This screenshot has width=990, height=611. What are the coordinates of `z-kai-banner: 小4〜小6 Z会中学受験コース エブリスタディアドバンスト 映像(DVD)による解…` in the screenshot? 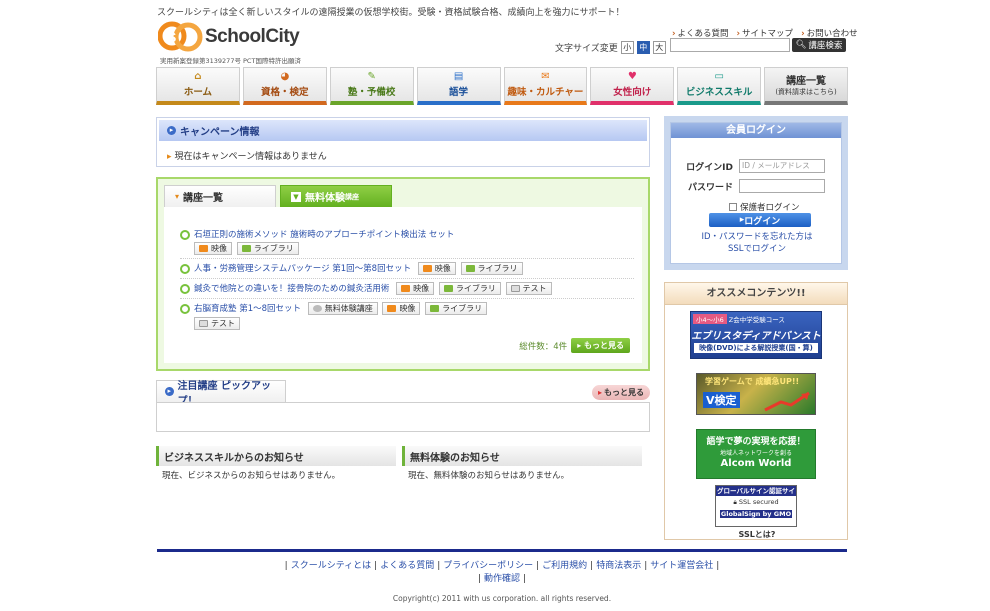 It's located at (756, 335).